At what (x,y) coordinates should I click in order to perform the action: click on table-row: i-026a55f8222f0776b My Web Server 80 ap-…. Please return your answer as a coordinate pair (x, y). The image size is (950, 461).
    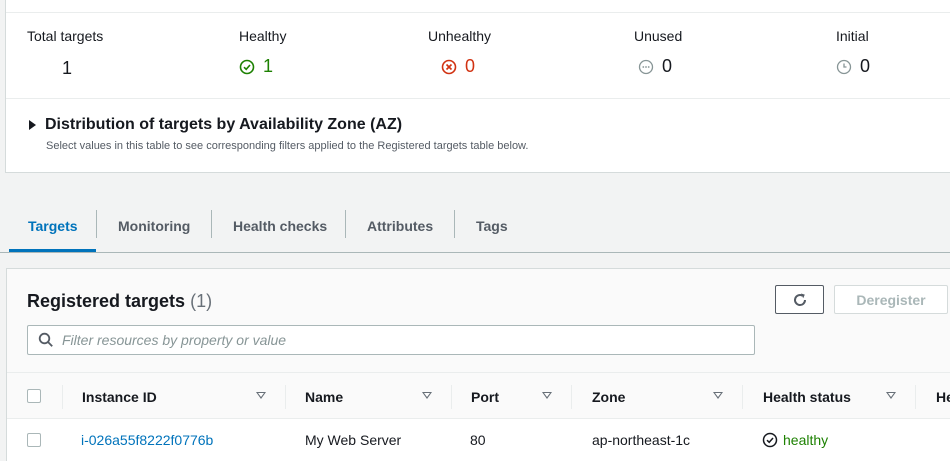
    Looking at the image, I should click on (478, 440).